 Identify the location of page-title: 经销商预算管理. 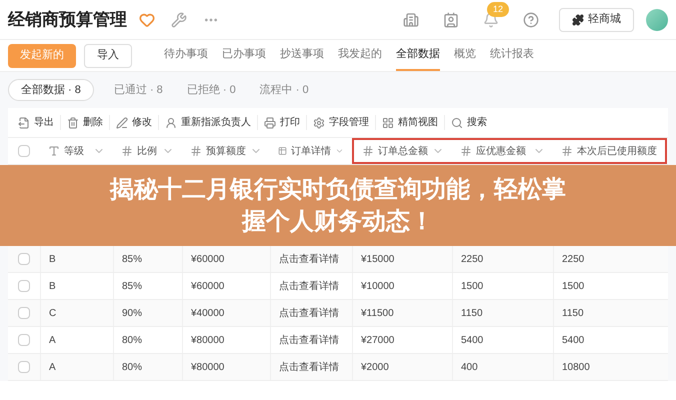
(67, 19).